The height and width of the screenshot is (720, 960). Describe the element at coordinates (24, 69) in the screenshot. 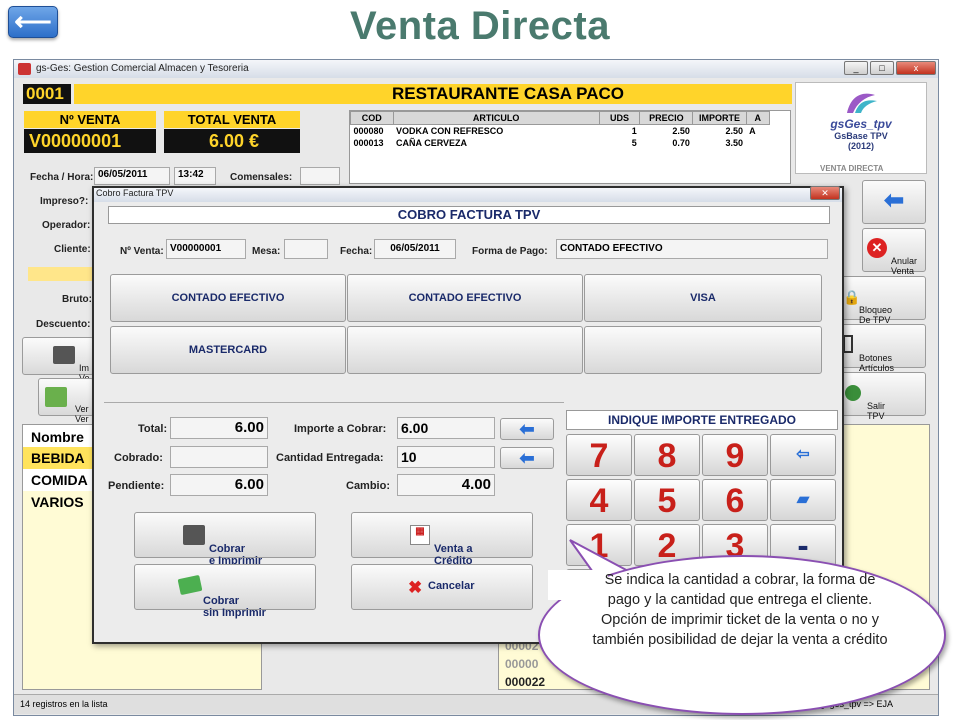

I see `app-icon` at that location.